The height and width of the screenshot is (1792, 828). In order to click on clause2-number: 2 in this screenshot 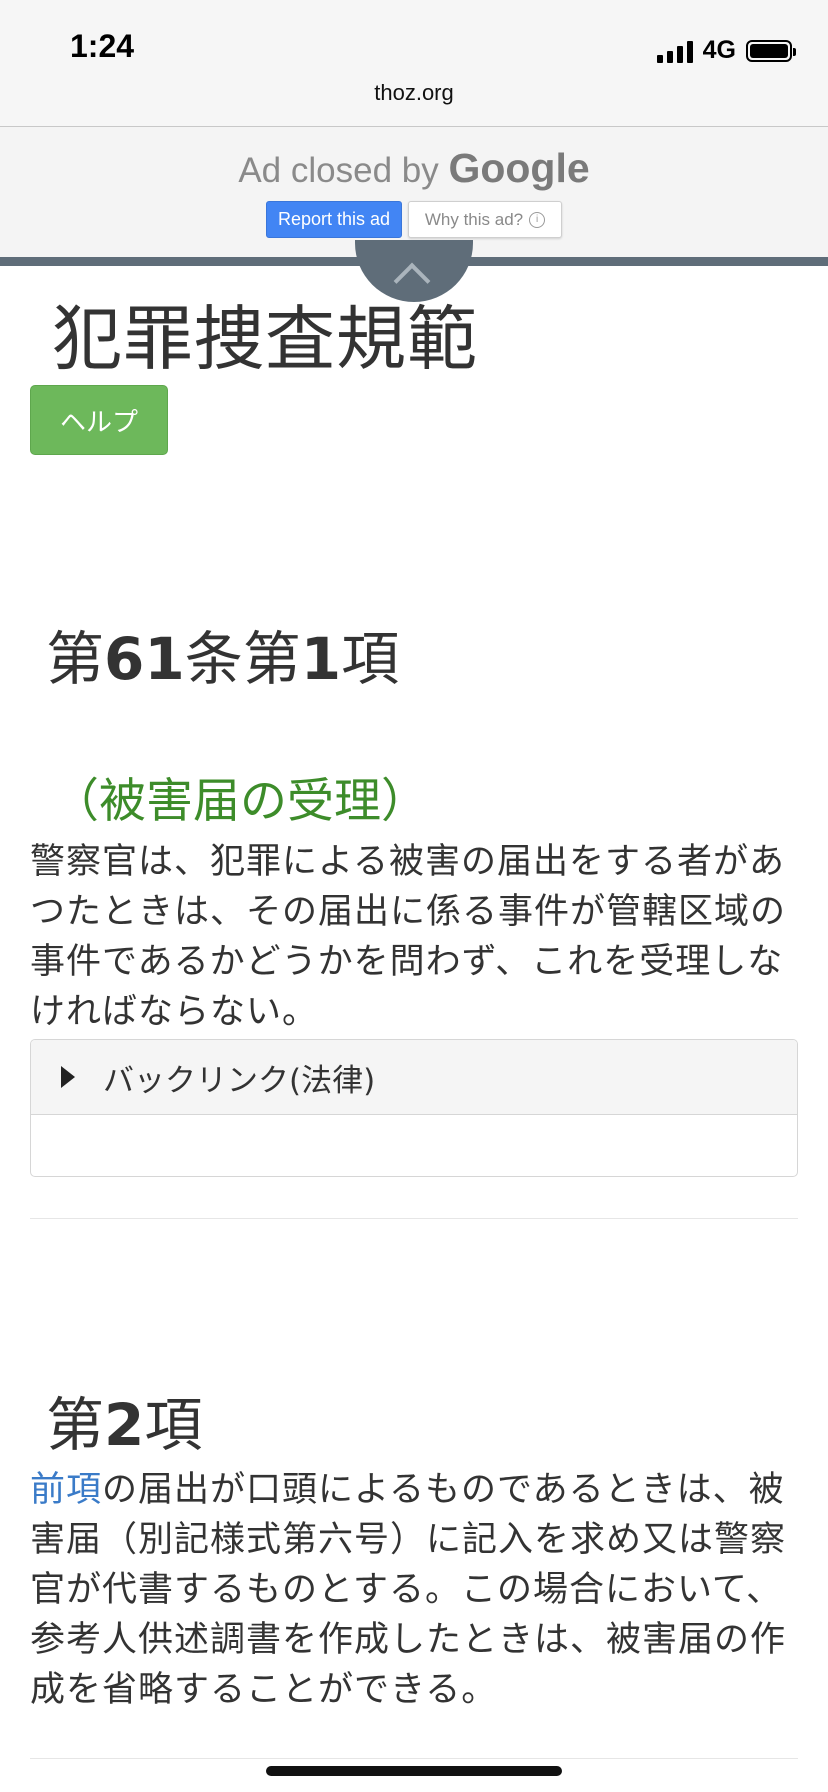, I will do `click(124, 1425)`.